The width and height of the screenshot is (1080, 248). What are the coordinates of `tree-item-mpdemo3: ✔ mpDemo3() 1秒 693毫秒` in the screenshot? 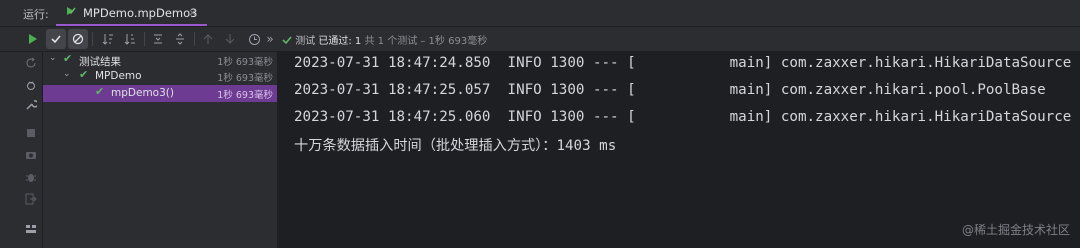 It's located at (160, 93).